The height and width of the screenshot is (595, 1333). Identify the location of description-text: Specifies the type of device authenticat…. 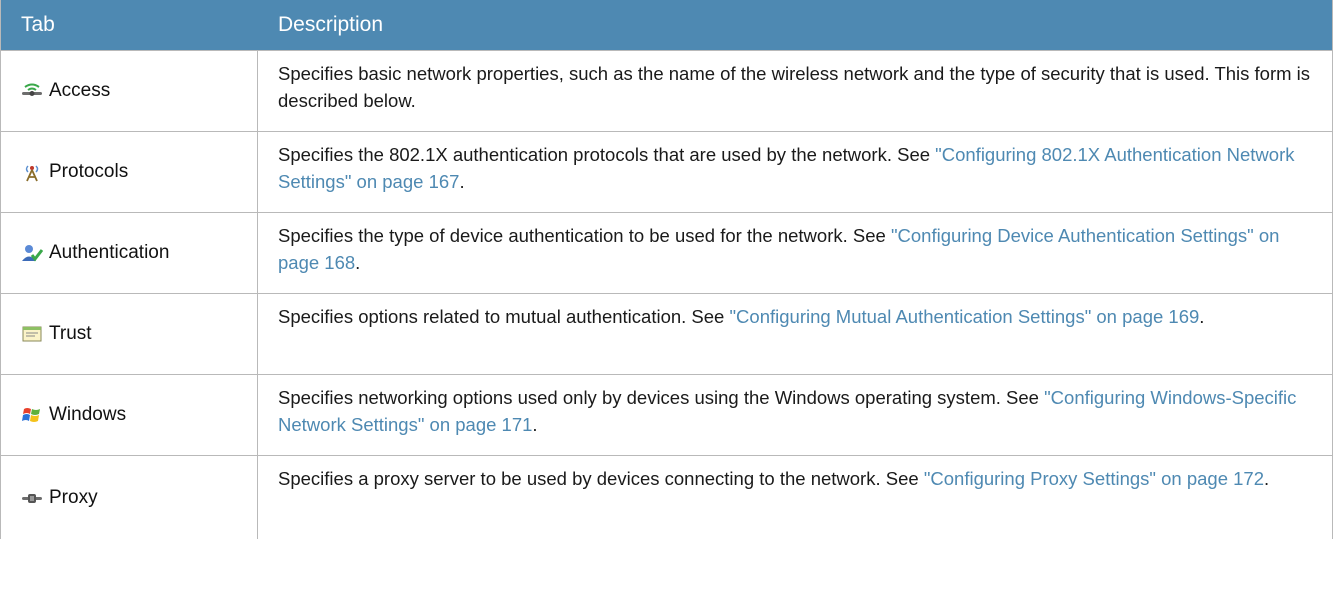
(584, 235).